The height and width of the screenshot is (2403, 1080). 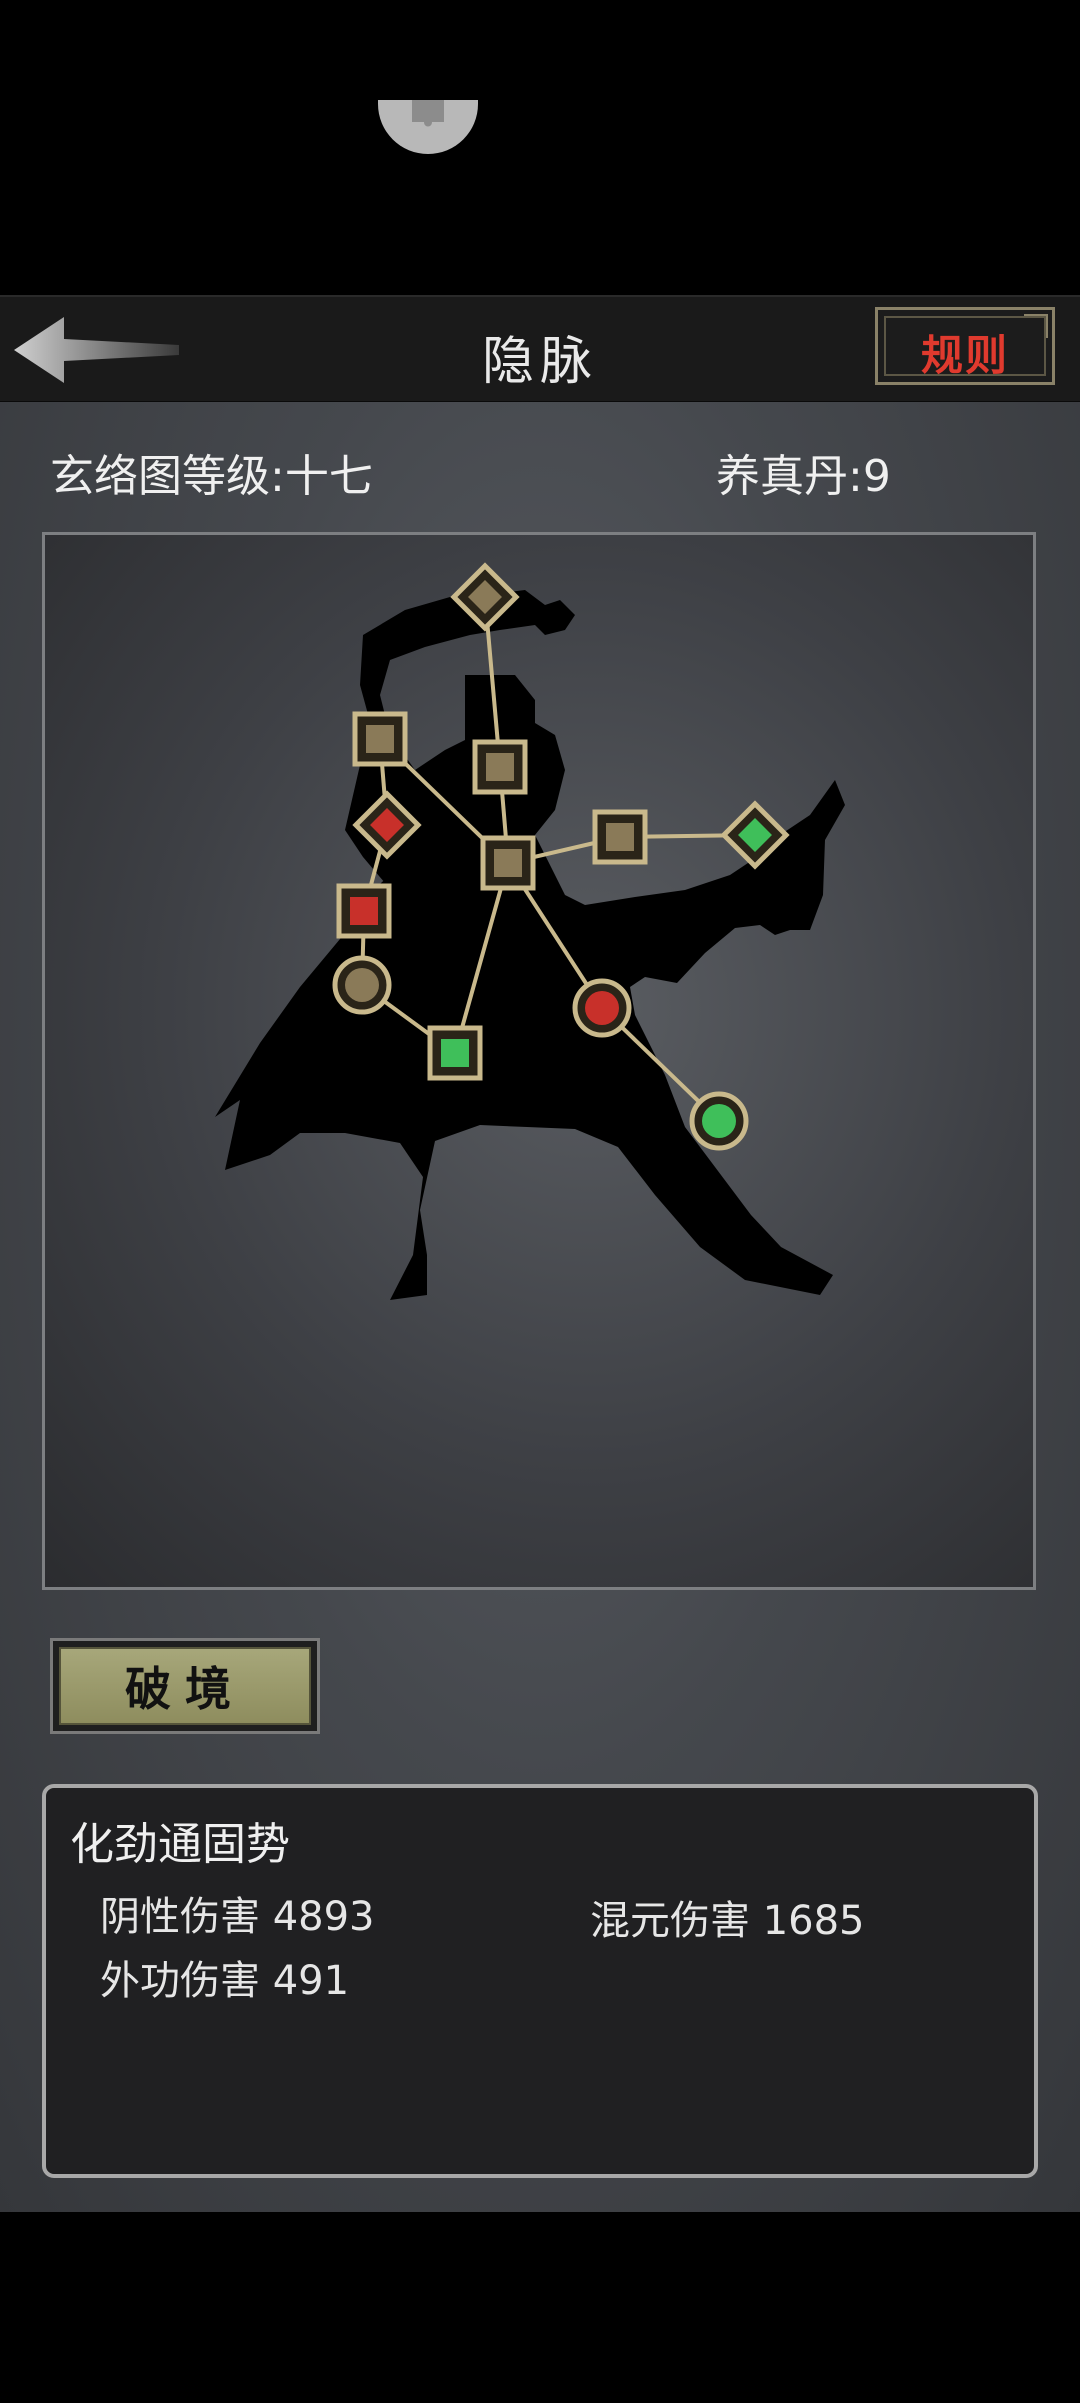 I want to click on floating-puzzle-button, so click(x=428, y=127).